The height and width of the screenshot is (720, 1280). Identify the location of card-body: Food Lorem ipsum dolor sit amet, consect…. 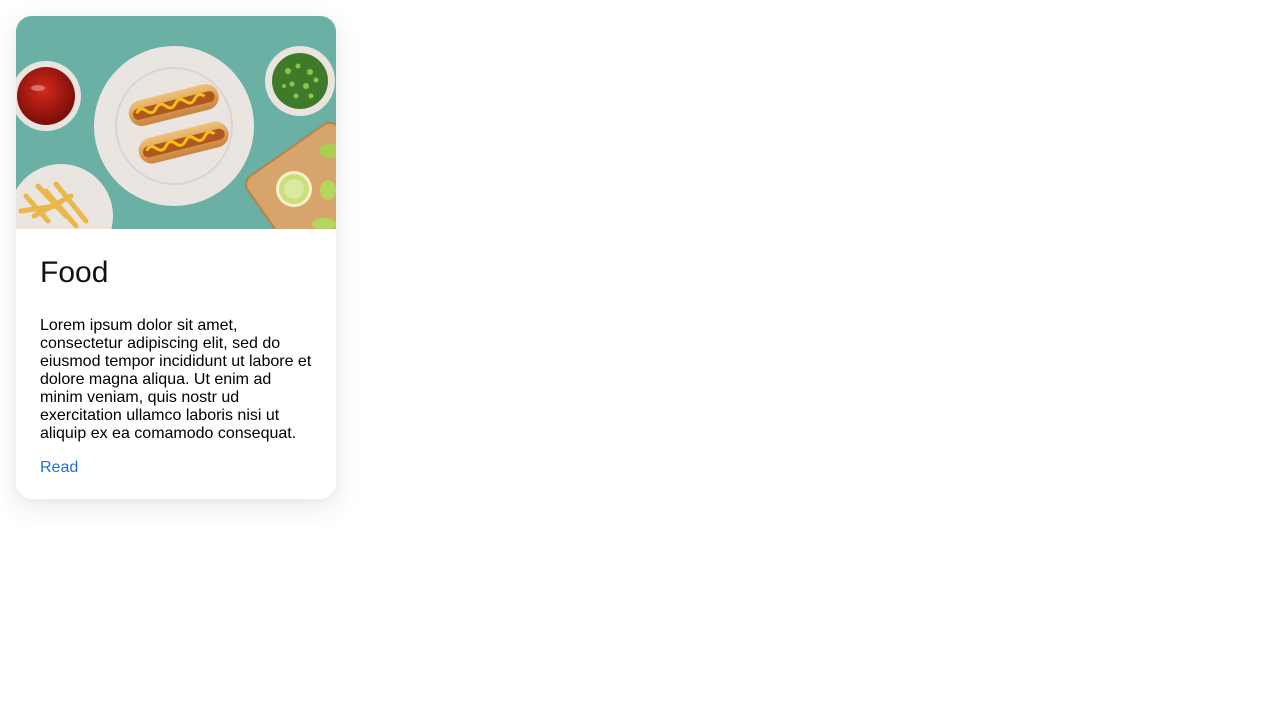
(176, 353).